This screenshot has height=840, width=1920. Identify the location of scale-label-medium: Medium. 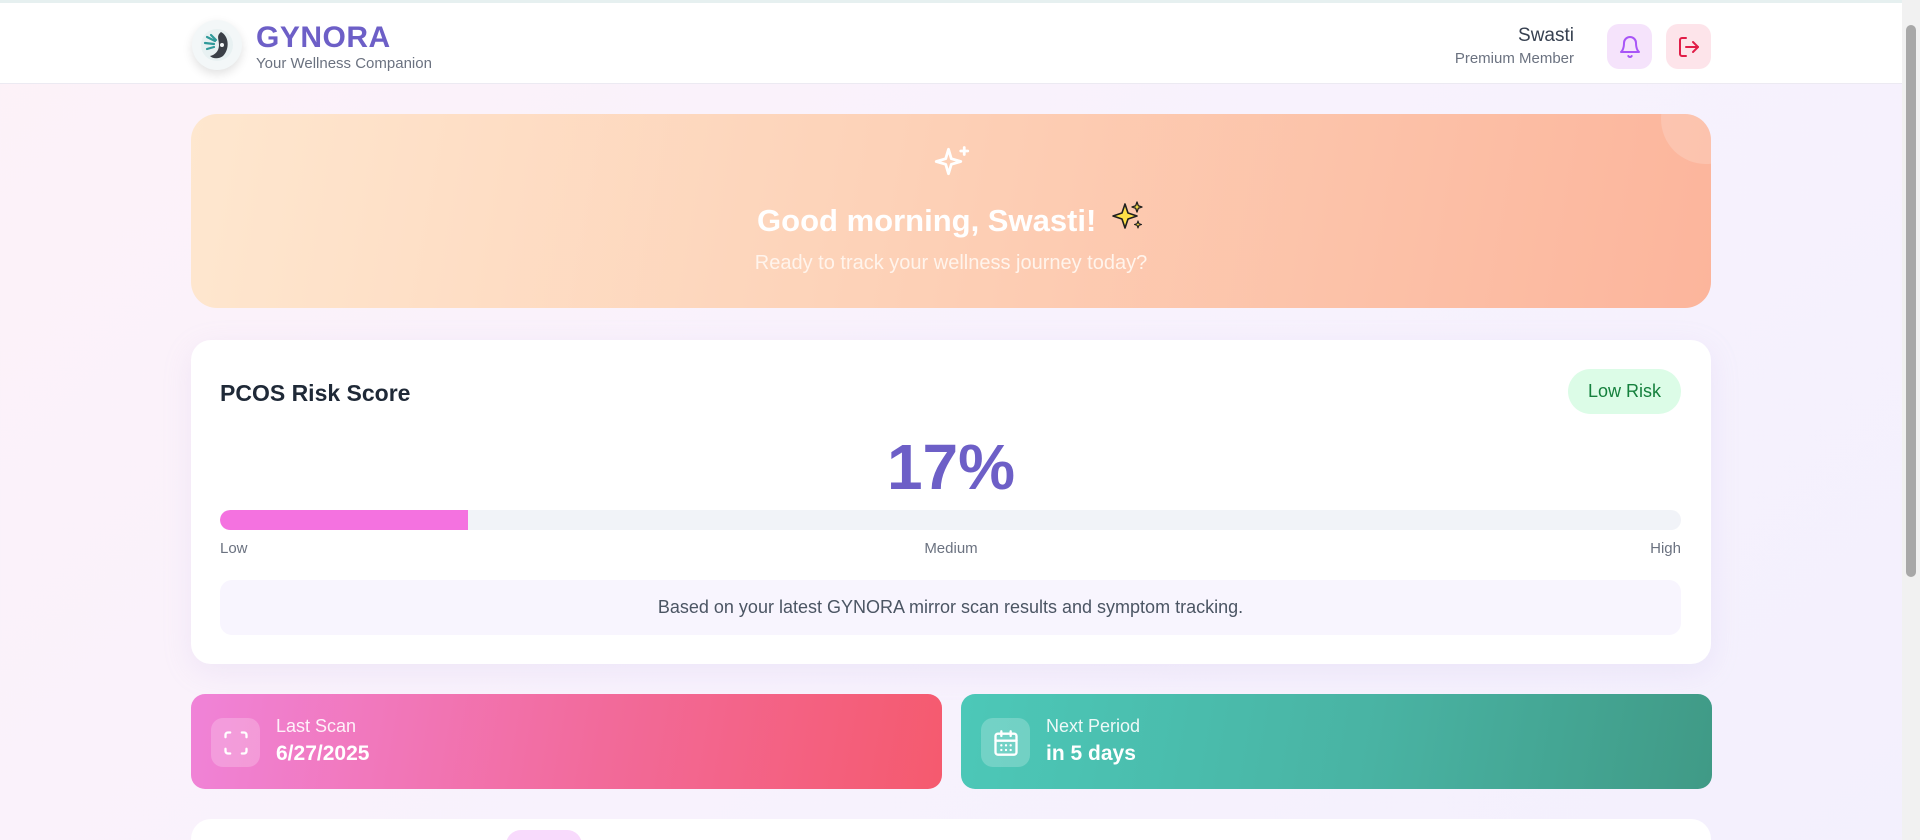
(951, 548).